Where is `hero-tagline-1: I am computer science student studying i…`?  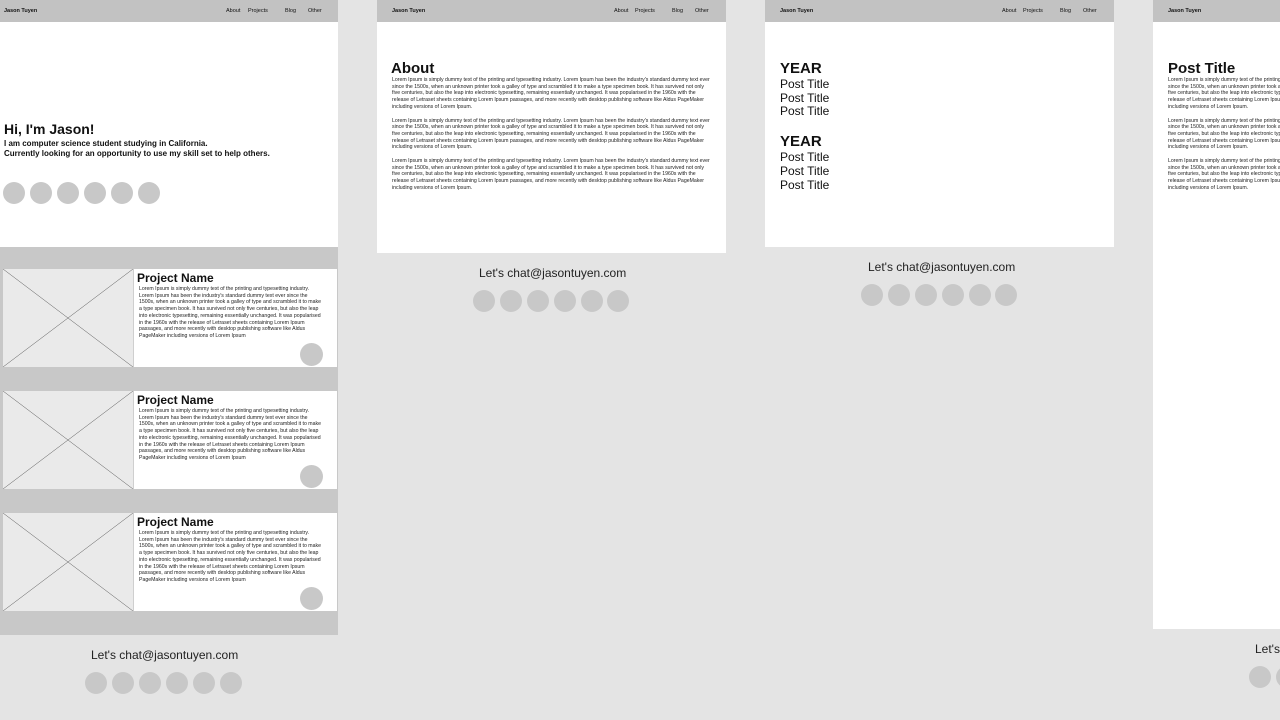
hero-tagline-1: I am computer science student studying i… is located at coordinates (106, 143).